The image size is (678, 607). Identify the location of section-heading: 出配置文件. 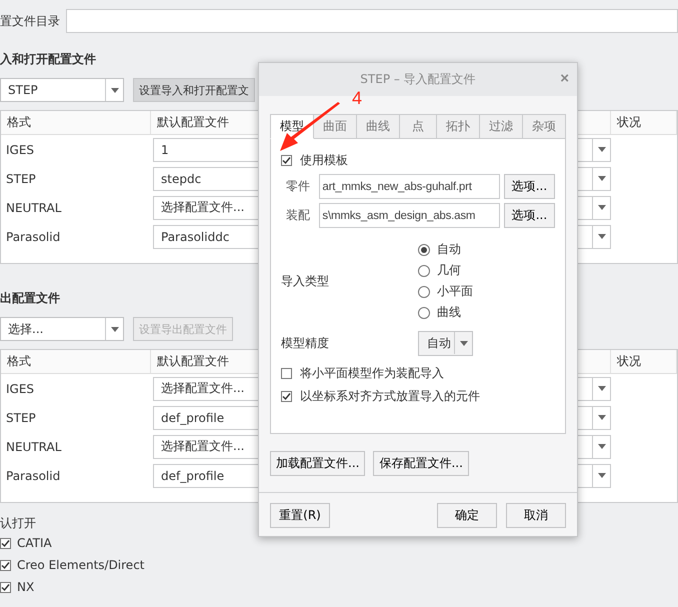
(30, 298).